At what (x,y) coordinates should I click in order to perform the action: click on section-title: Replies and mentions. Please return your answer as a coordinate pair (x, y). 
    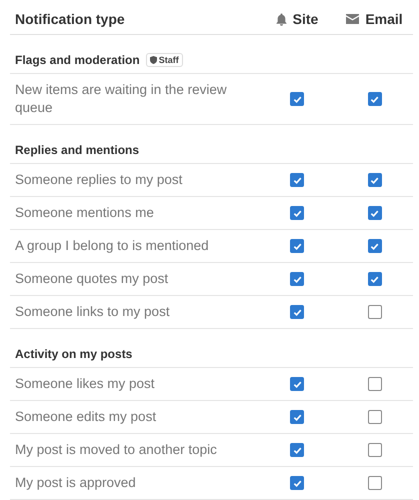
    Looking at the image, I should click on (77, 150).